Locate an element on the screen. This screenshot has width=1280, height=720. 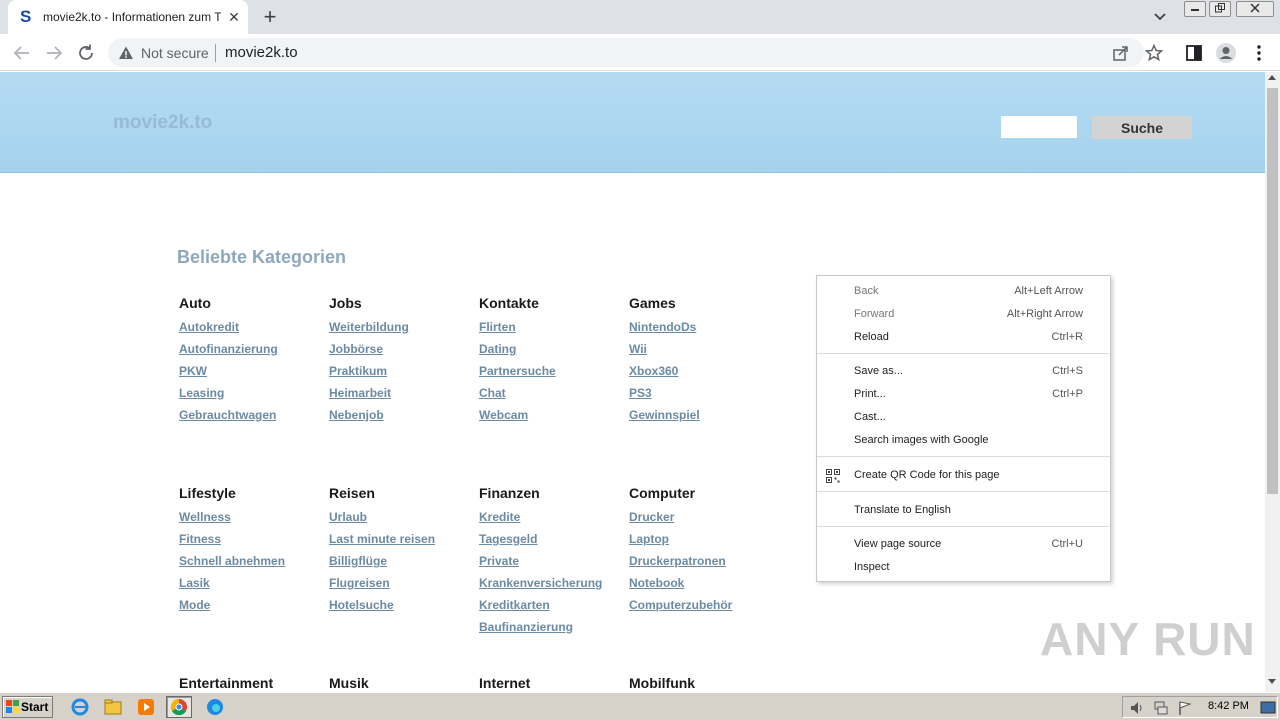
profile-avatar-icon is located at coordinates (1226, 53).